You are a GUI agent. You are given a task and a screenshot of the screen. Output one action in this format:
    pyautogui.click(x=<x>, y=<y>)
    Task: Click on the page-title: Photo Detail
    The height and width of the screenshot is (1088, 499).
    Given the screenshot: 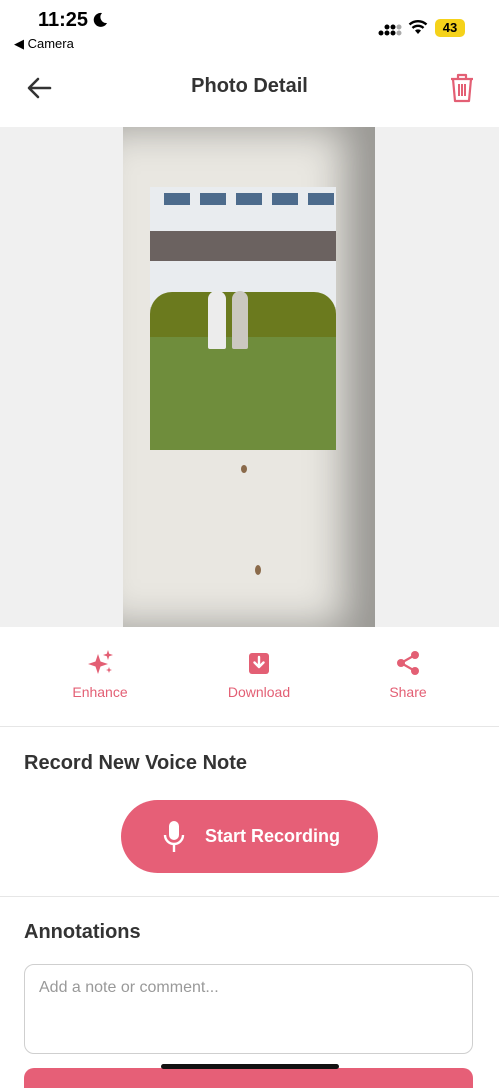 What is the action you would take?
    pyautogui.click(x=249, y=86)
    